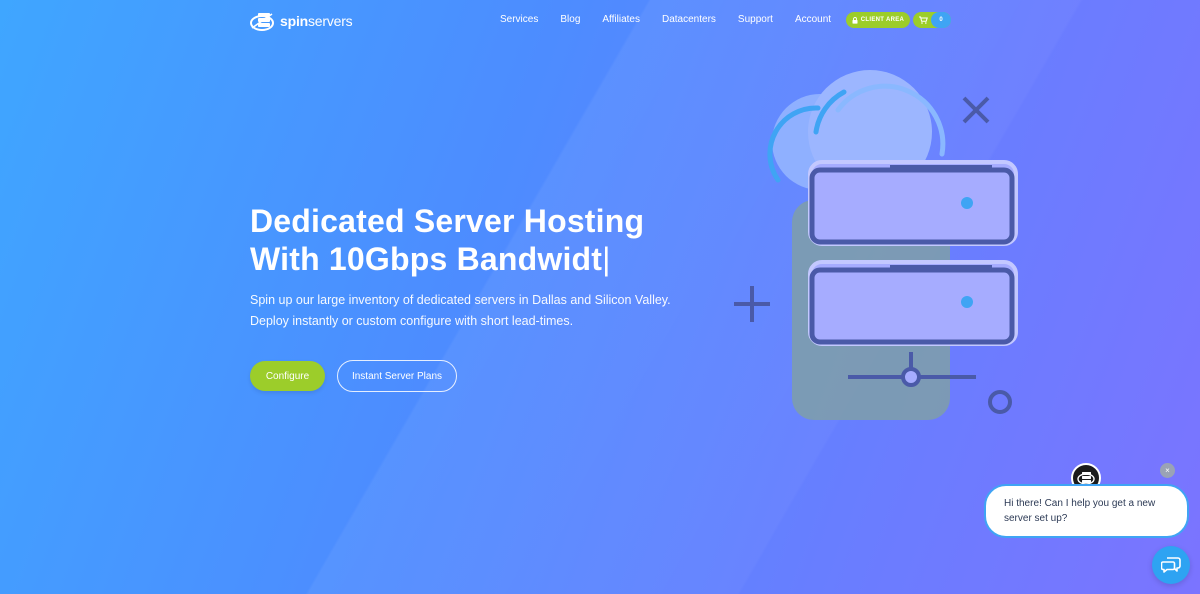  Describe the element at coordinates (570, 19) in the screenshot. I see `nav-blog: Blog` at that location.